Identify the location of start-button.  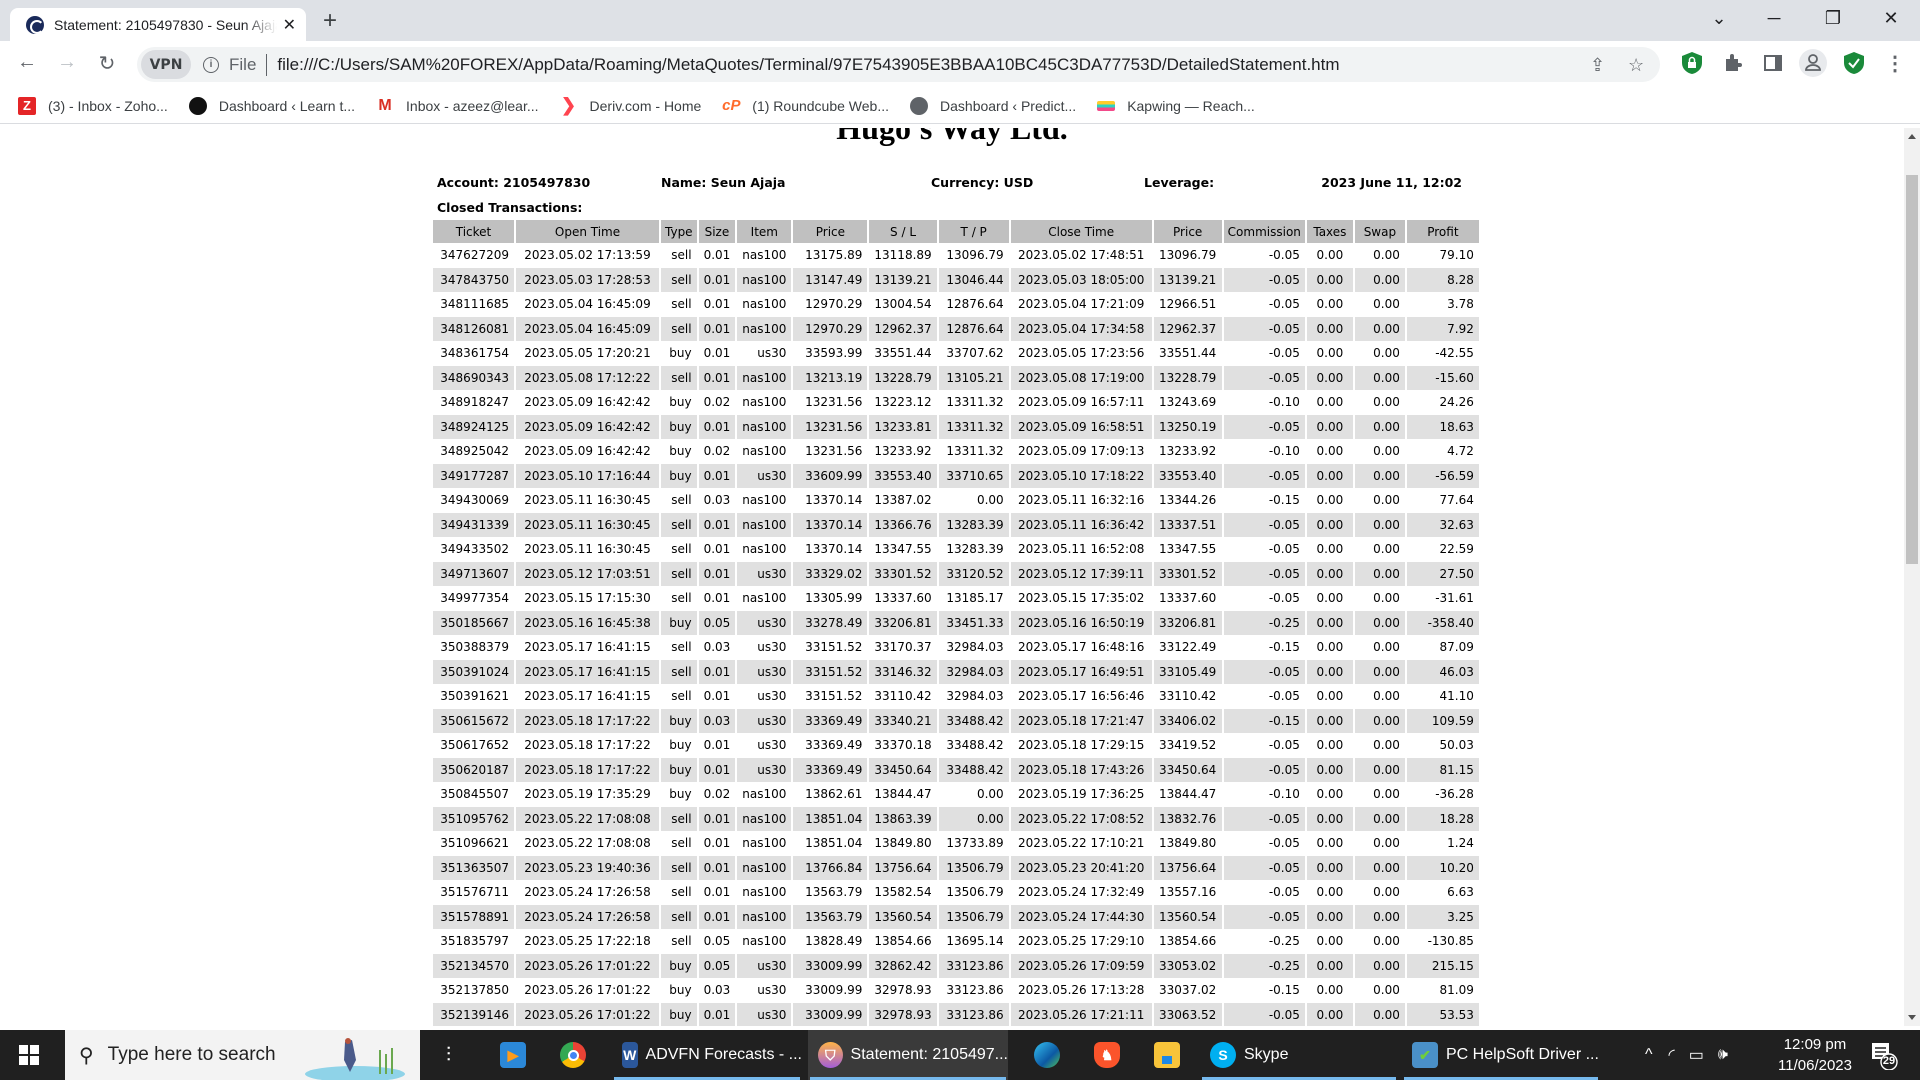
(29, 1055).